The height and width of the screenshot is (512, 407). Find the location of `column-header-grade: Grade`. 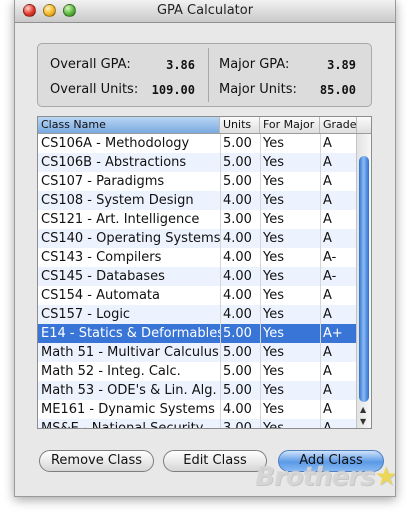

column-header-grade: Grade is located at coordinates (338, 125).